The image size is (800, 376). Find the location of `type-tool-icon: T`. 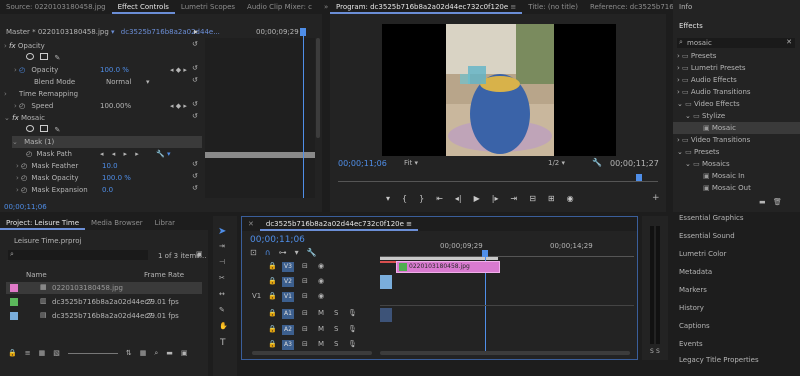

type-tool-icon: T is located at coordinates (223, 343).